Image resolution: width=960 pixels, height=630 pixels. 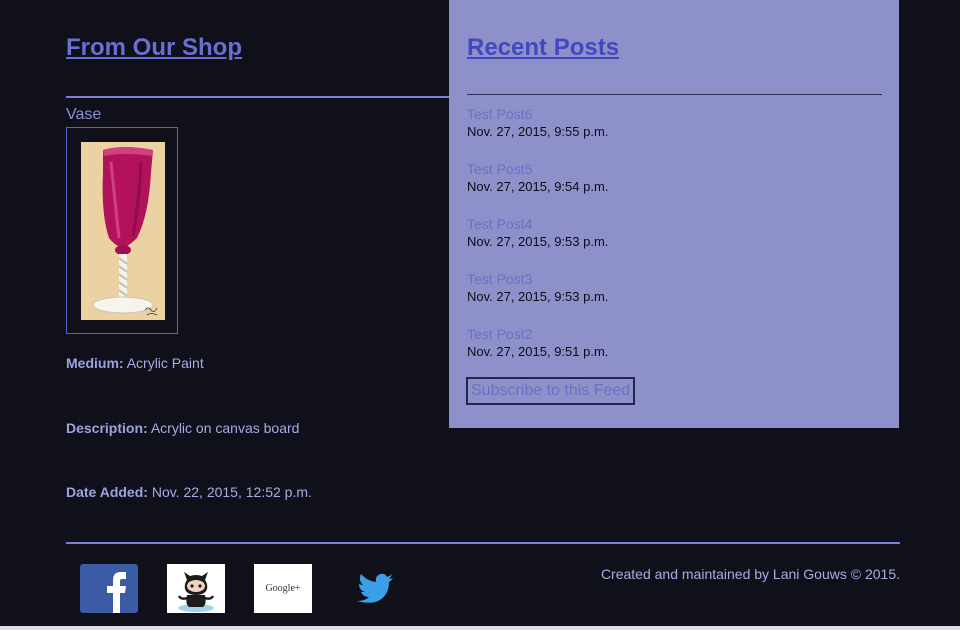 I want to click on description-value: Acrylic on canvas board, so click(x=225, y=428).